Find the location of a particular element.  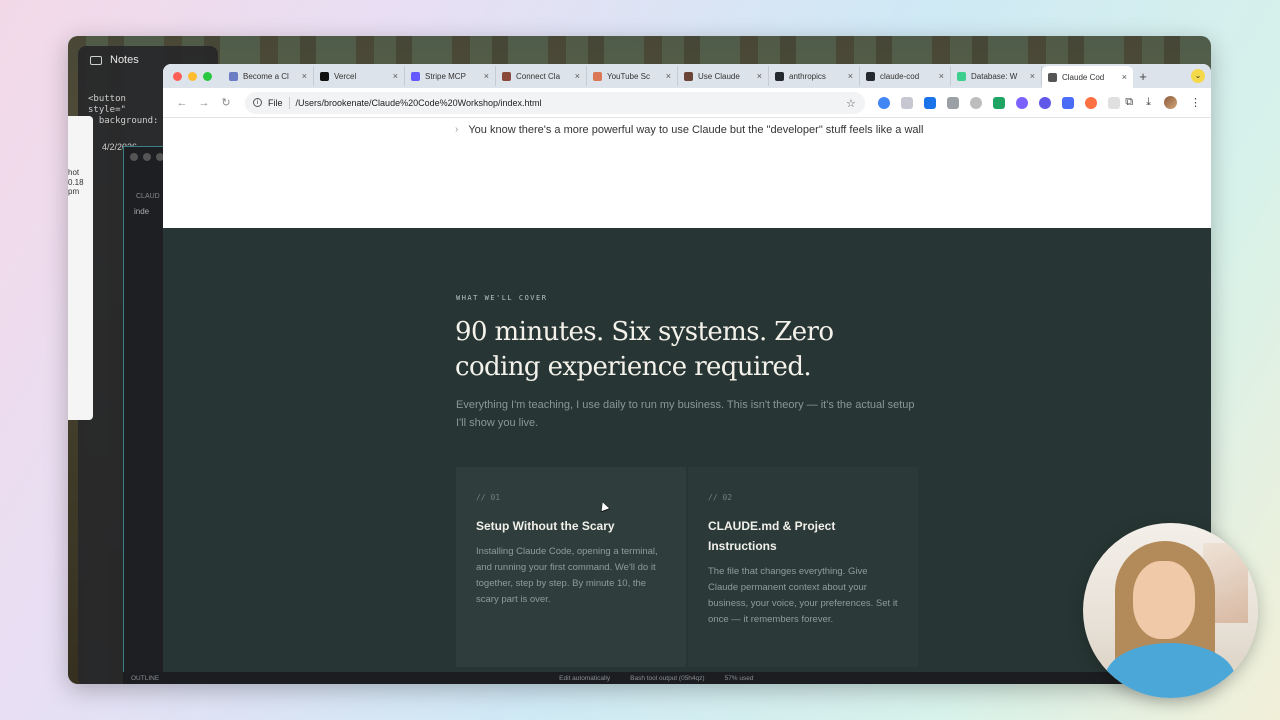

browser-tab: Connect Cla × is located at coordinates (541, 76).